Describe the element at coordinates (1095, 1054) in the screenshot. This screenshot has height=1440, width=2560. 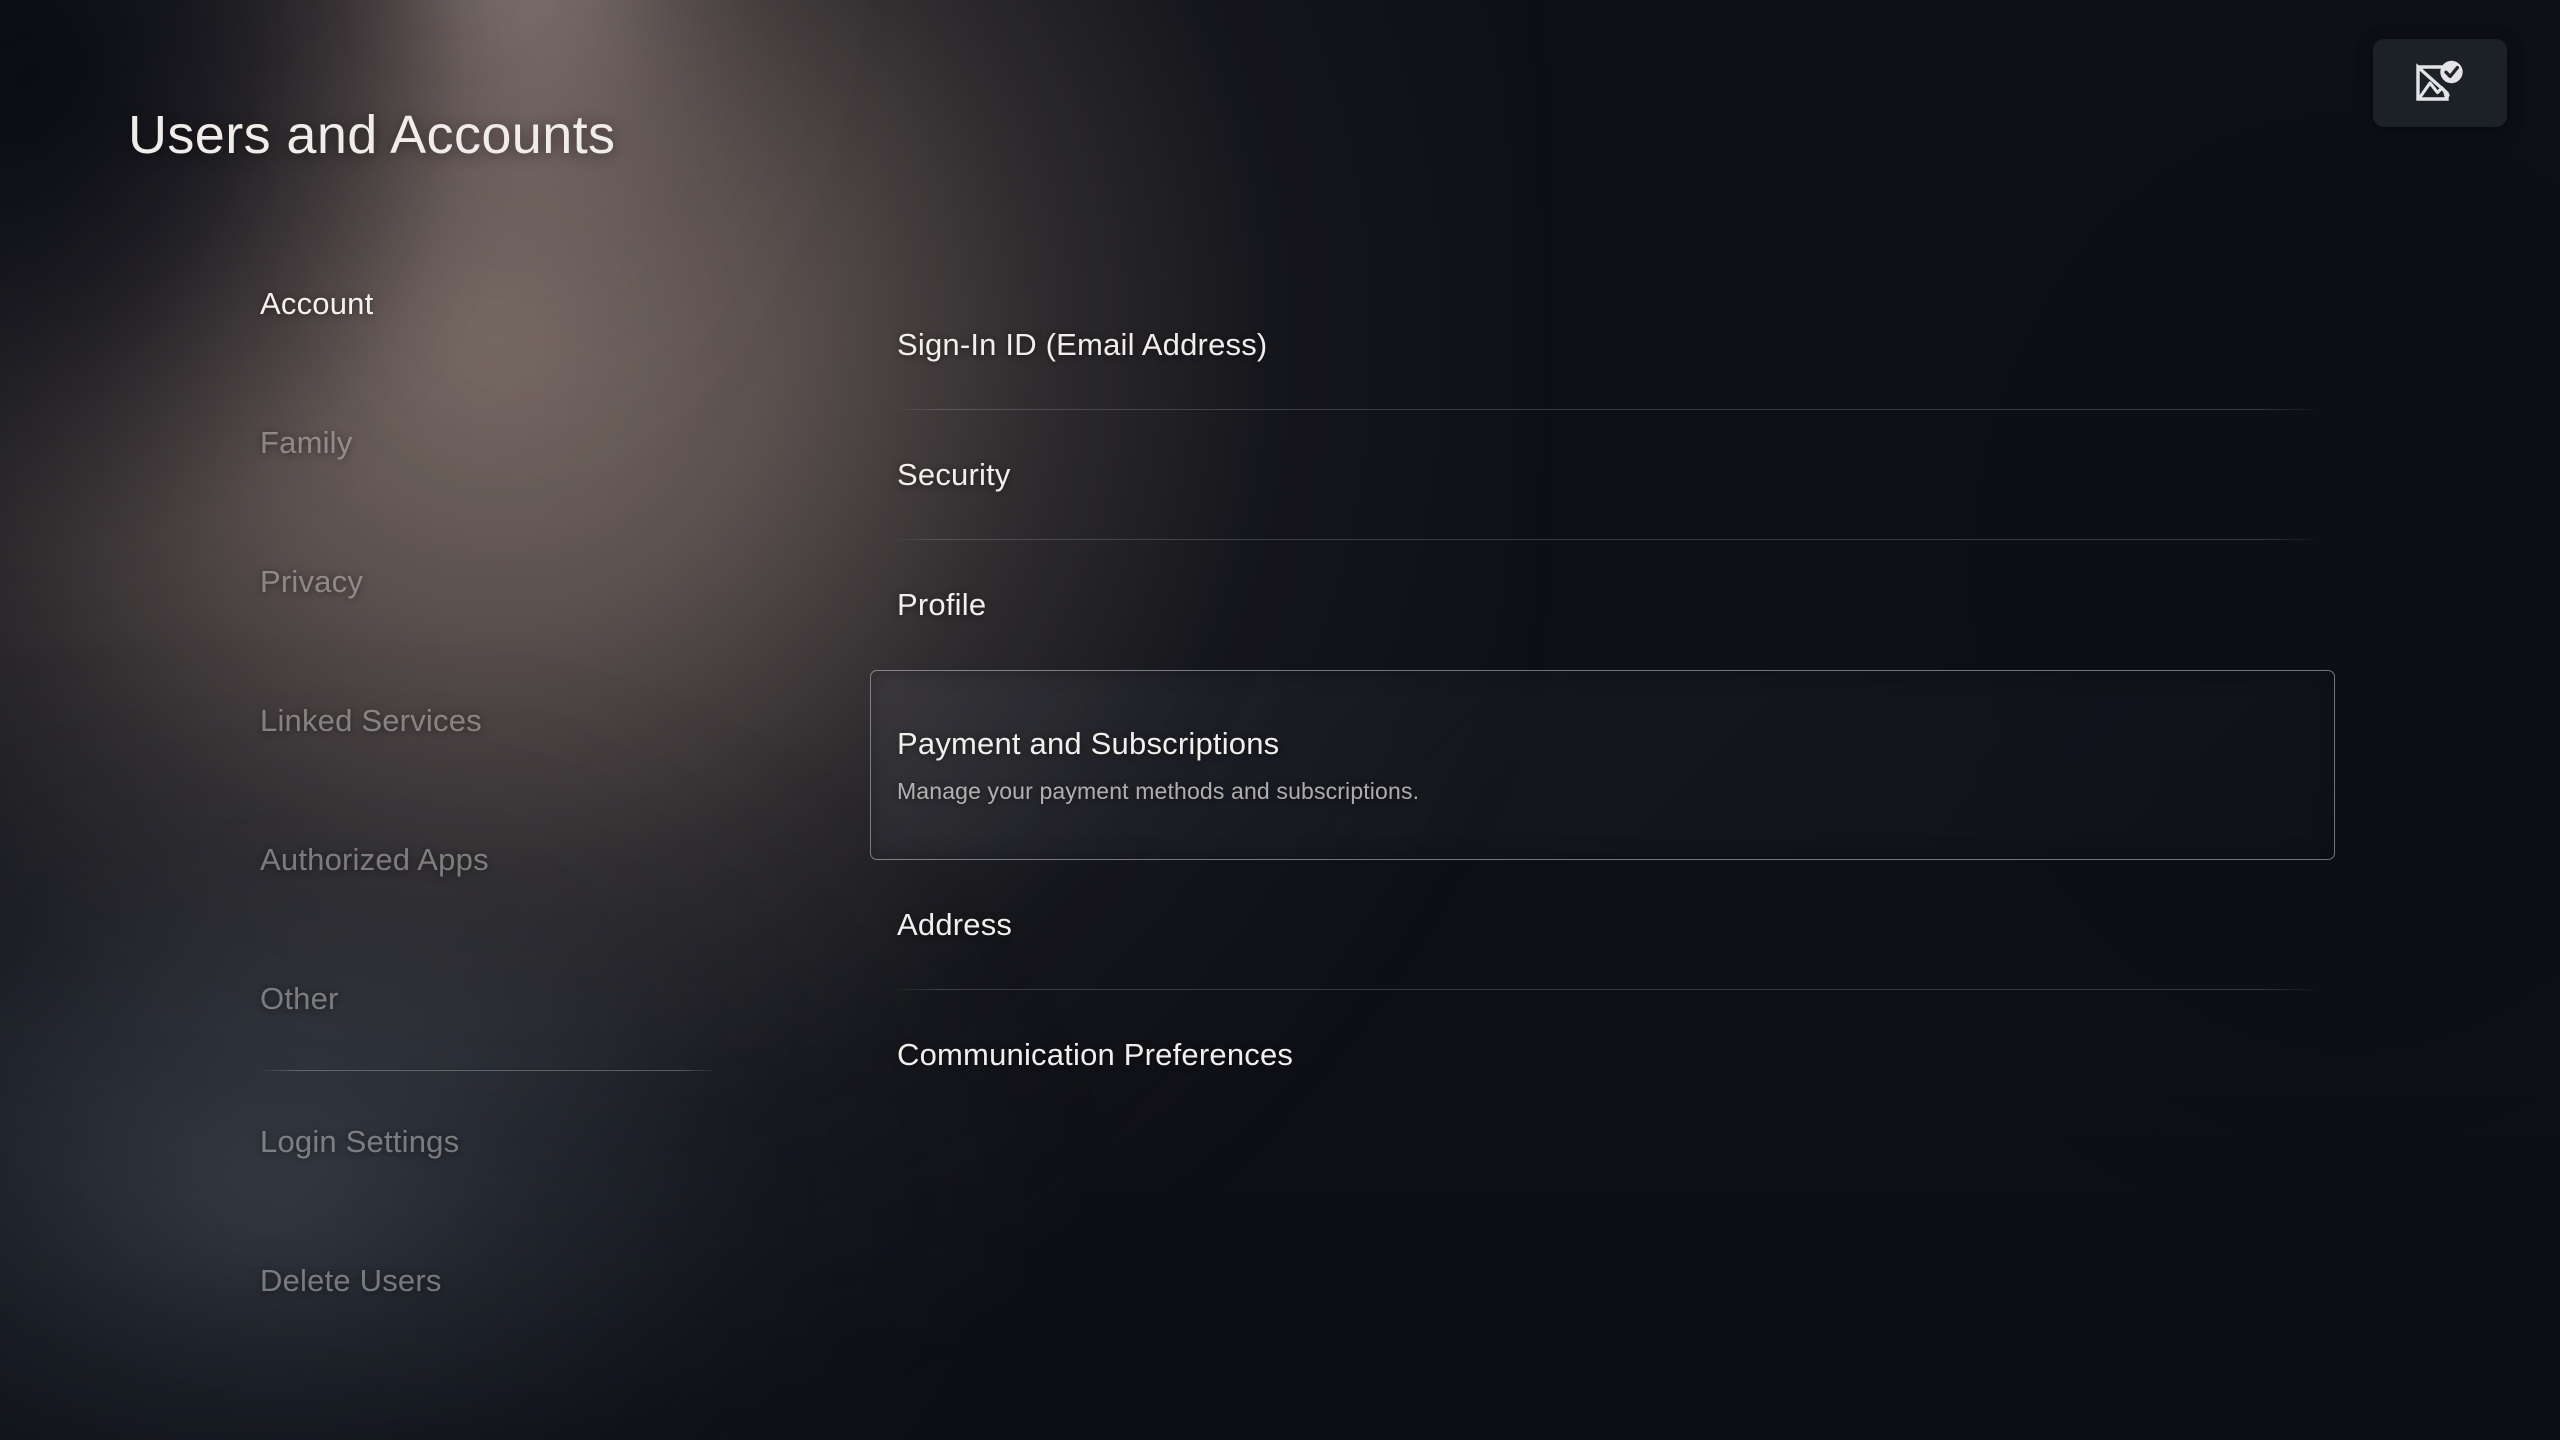
I see `list-item-title: Communication Preferences` at that location.